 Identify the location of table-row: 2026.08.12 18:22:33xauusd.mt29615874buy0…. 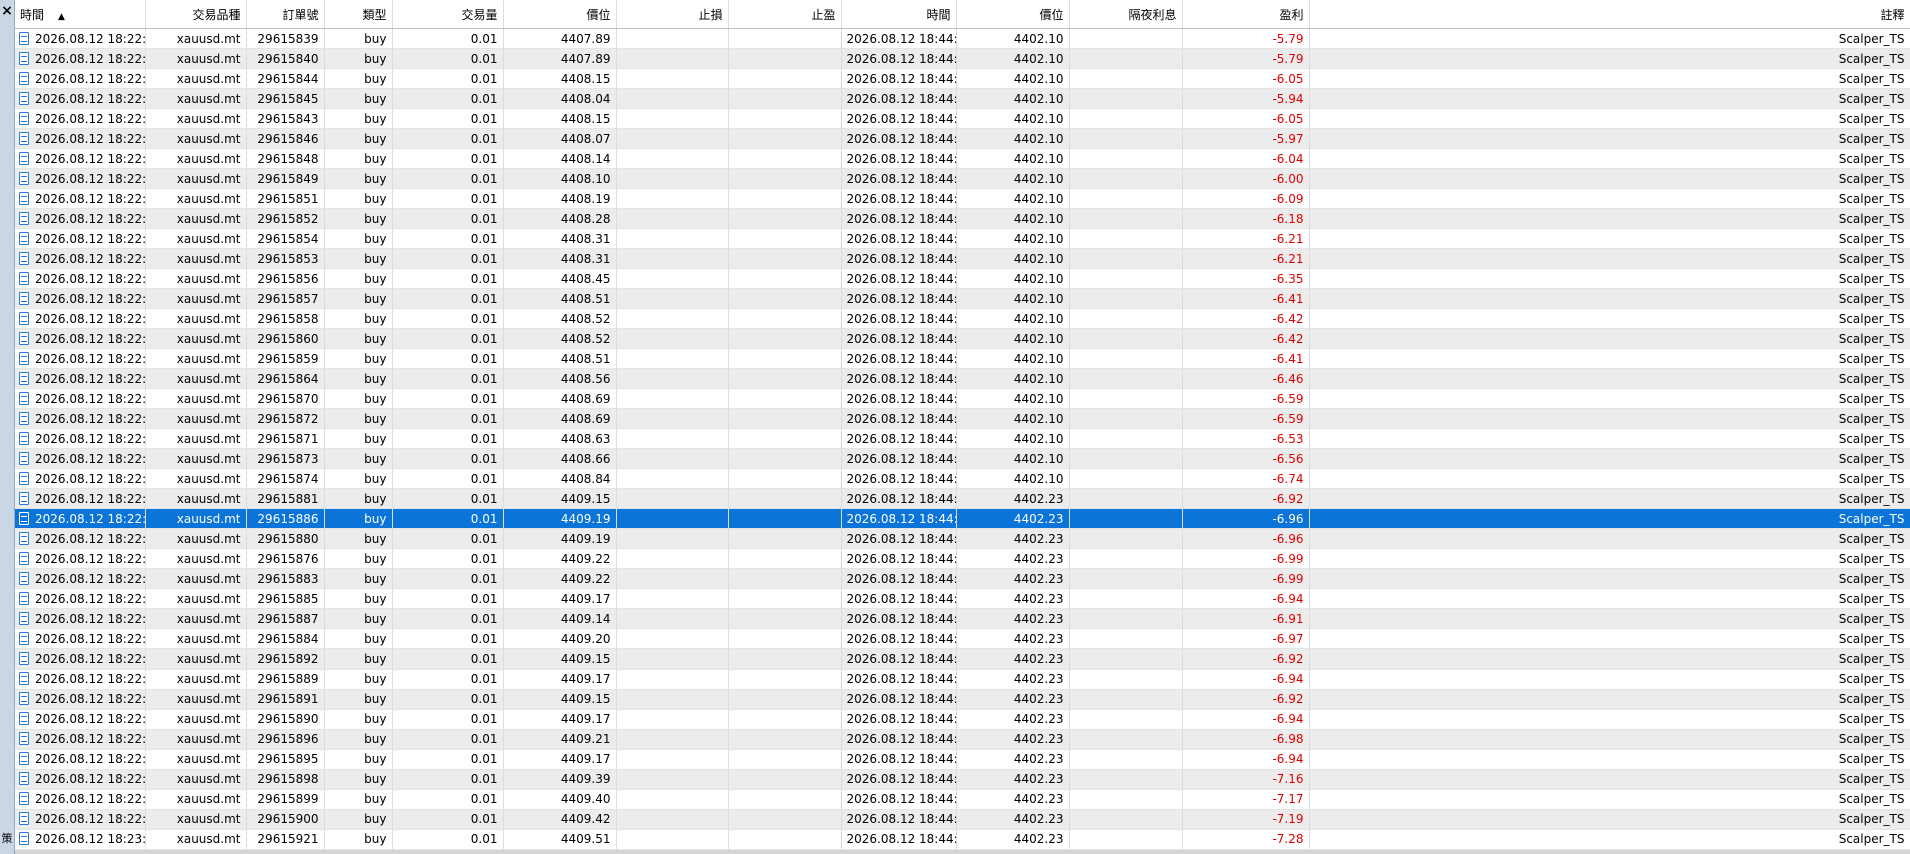
(962, 479).